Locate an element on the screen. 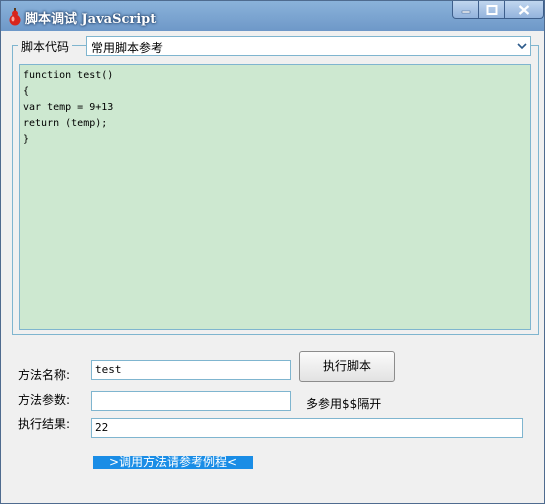 This screenshot has height=504, width=545. minimize-button is located at coordinates (465, 10).